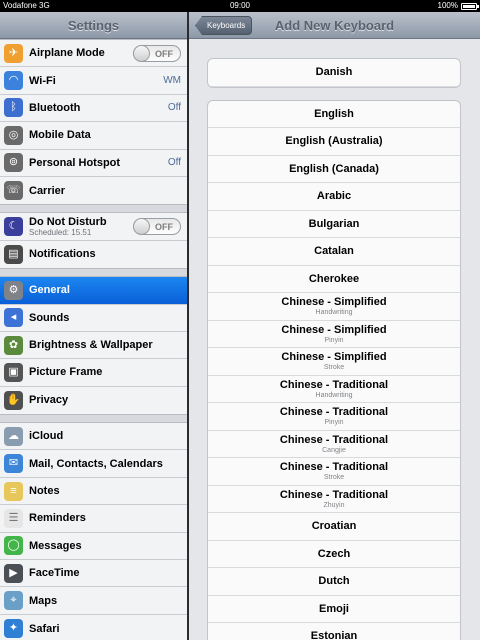 Image resolution: width=480 pixels, height=640 pixels. Describe the element at coordinates (93, 136) in the screenshot. I see `sidebar-item-mobile-data: ◎ Mobile Data` at that location.